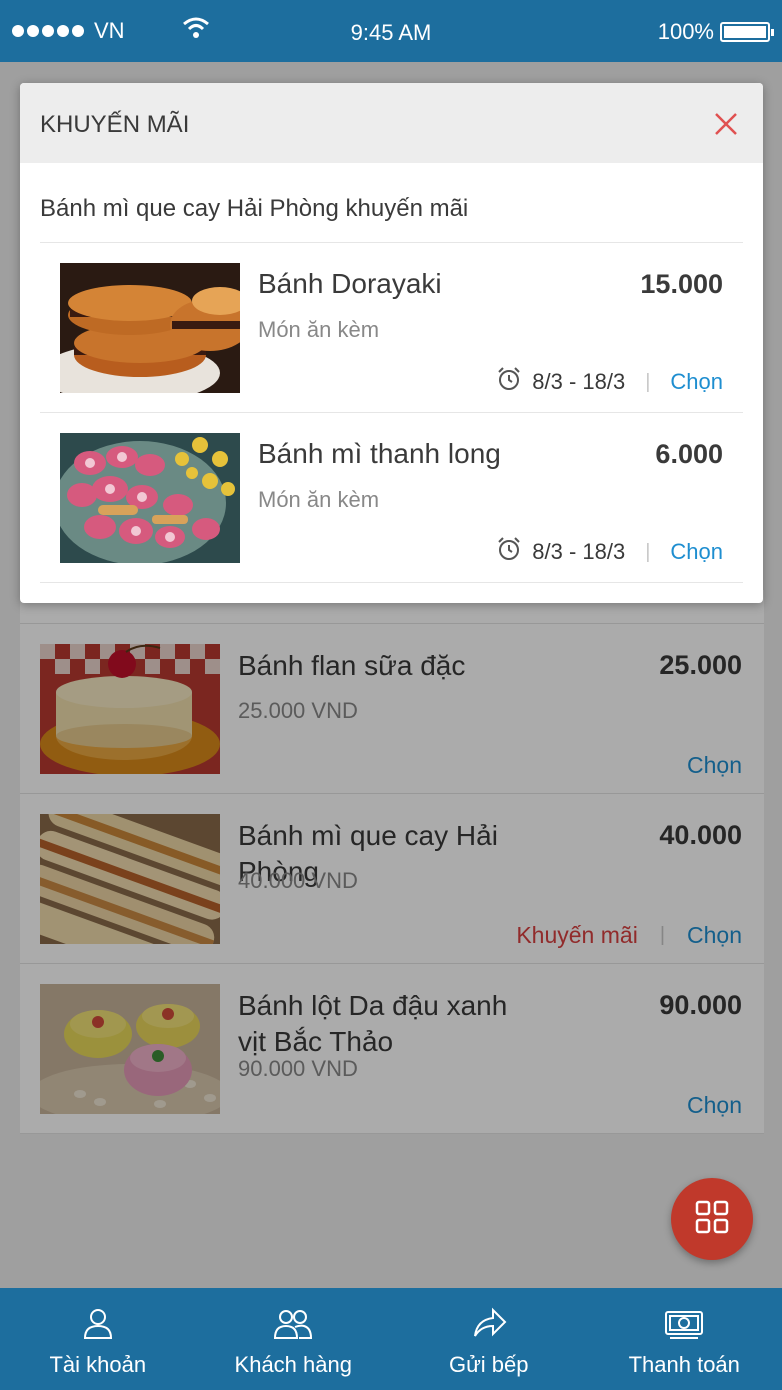 The image size is (782, 1390). Describe the element at coordinates (391, 123) in the screenshot. I see `modal-header: KHUYẾN MÃI` at that location.